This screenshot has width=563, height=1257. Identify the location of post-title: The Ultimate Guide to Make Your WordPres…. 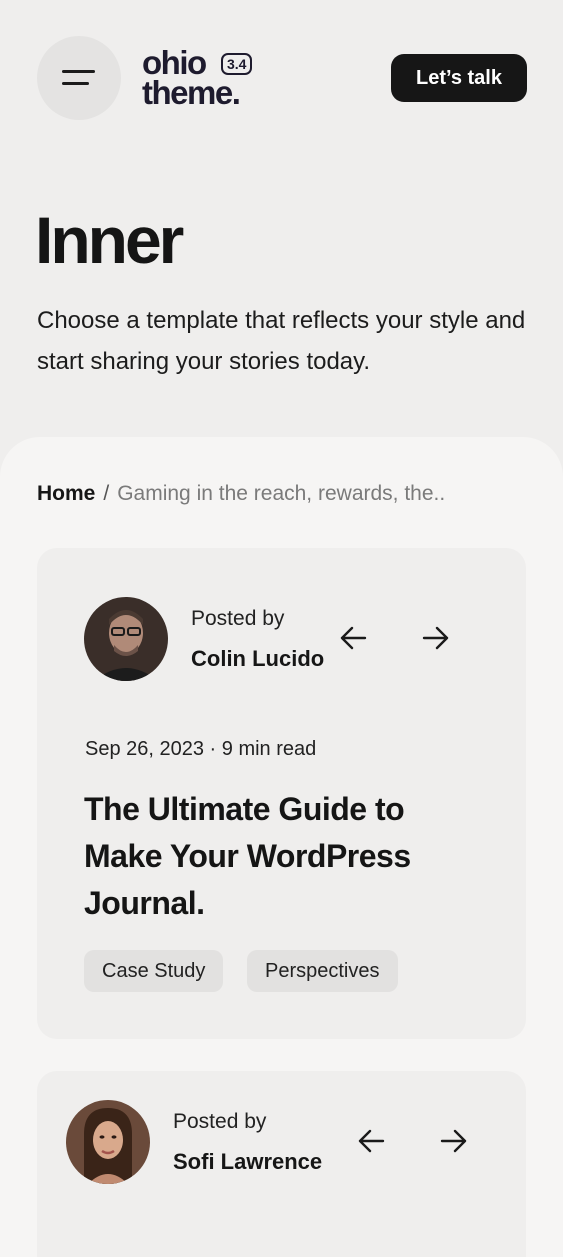
(284, 856).